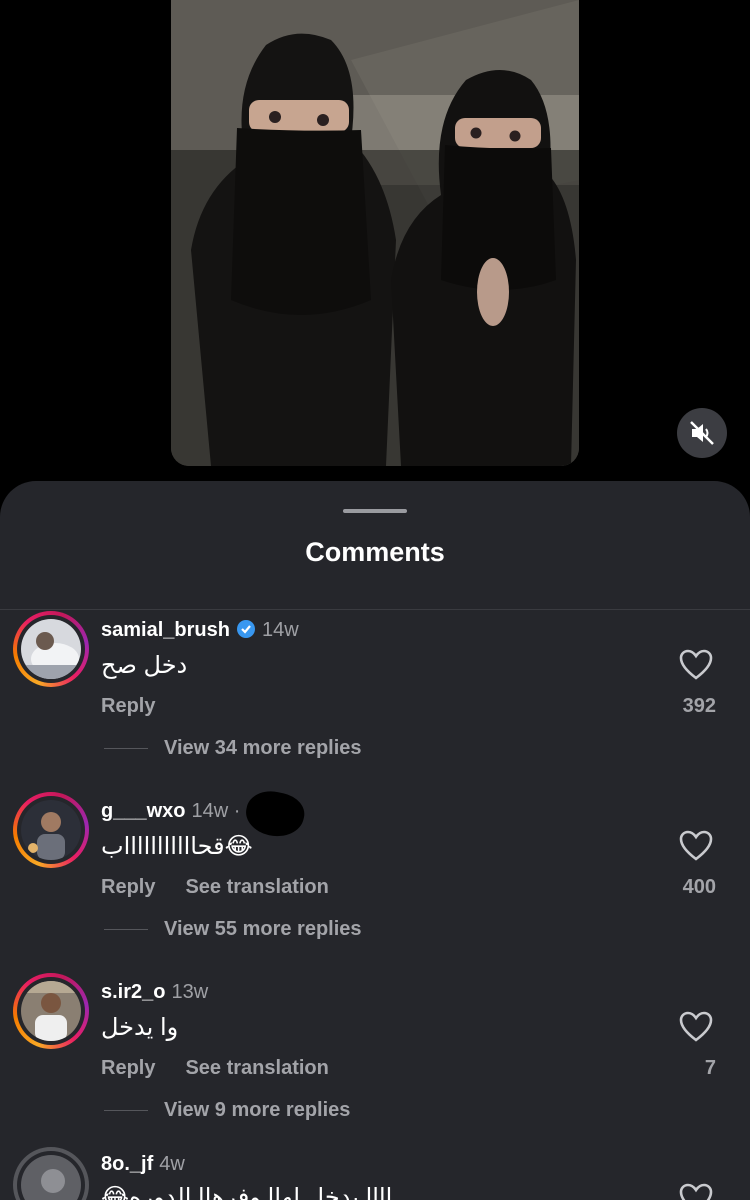  Describe the element at coordinates (170, 811) in the screenshot. I see `comment-username: g___wxo 14w ·` at that location.